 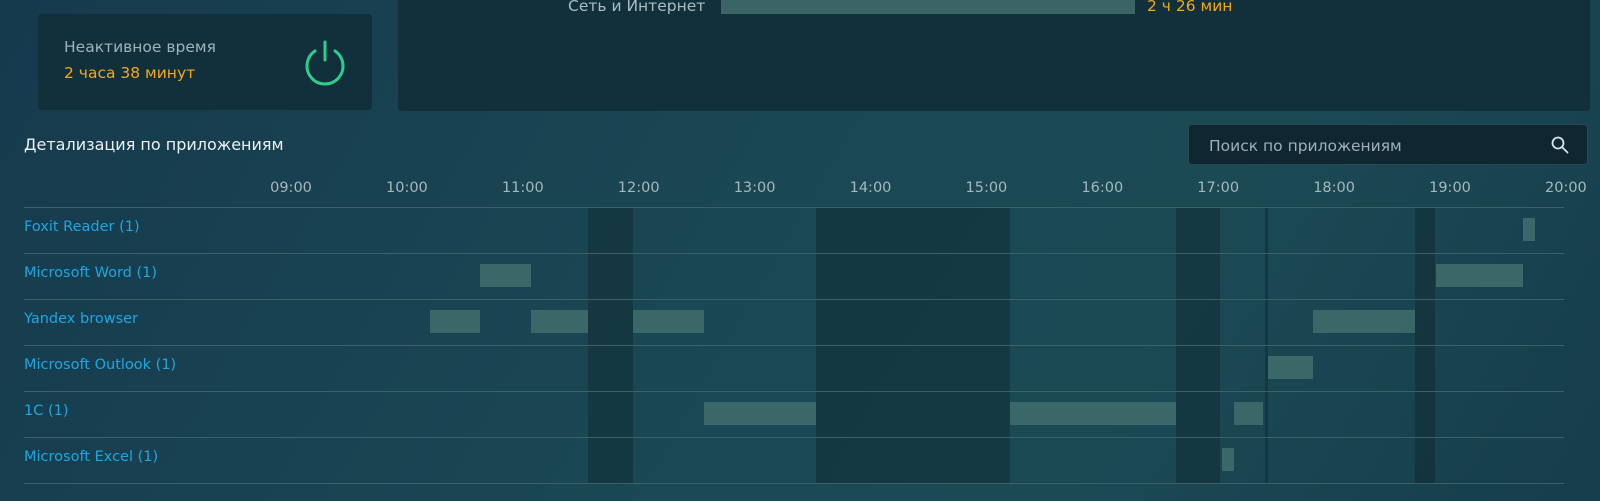 What do you see at coordinates (794, 207) in the screenshot?
I see `timeline-divider` at bounding box center [794, 207].